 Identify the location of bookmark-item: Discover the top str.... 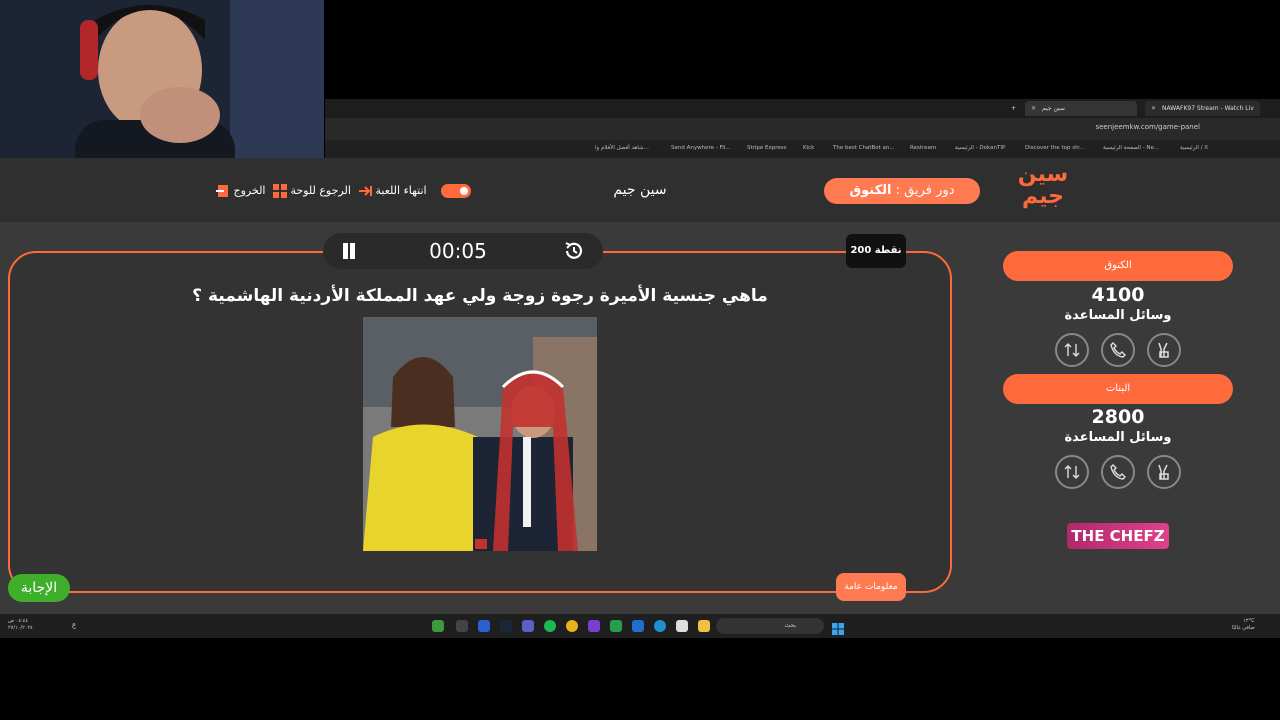
(1054, 148).